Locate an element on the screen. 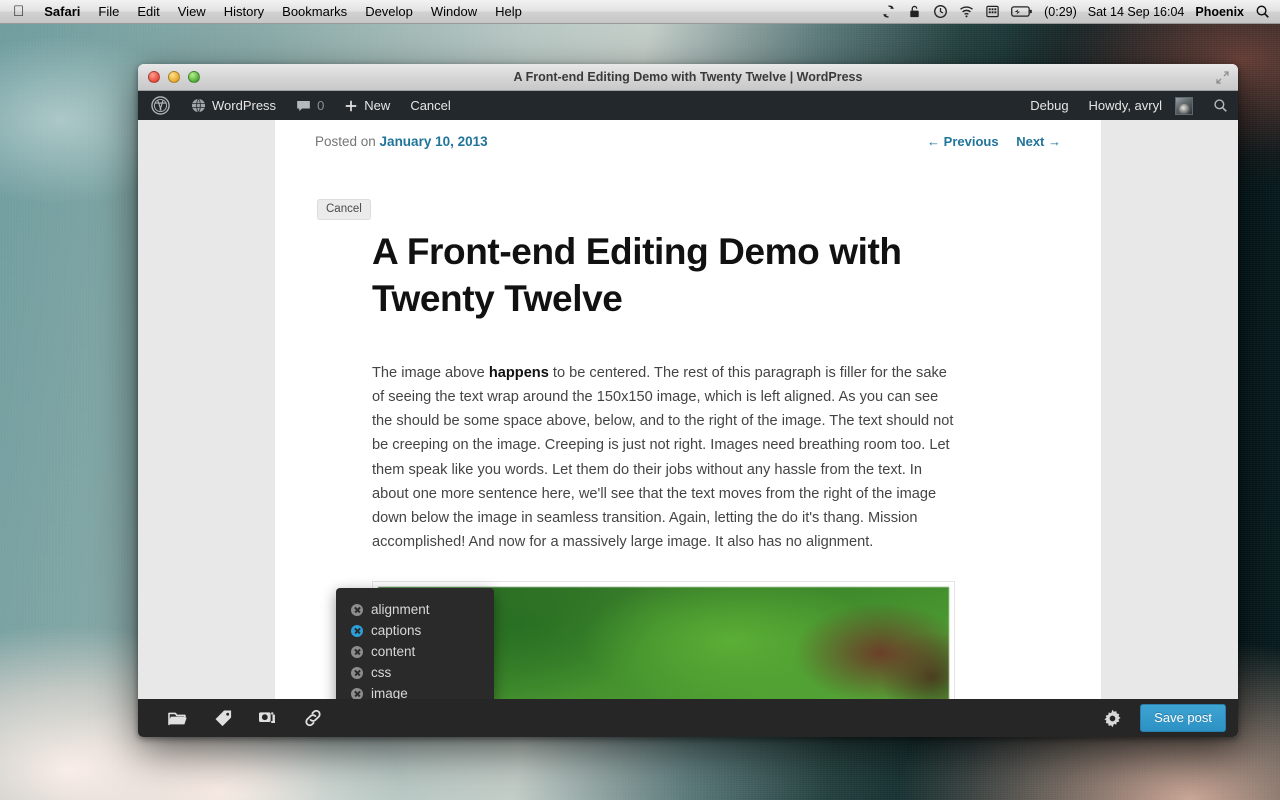 Image resolution: width=1280 pixels, height=800 pixels. lock-icon is located at coordinates (914, 11).